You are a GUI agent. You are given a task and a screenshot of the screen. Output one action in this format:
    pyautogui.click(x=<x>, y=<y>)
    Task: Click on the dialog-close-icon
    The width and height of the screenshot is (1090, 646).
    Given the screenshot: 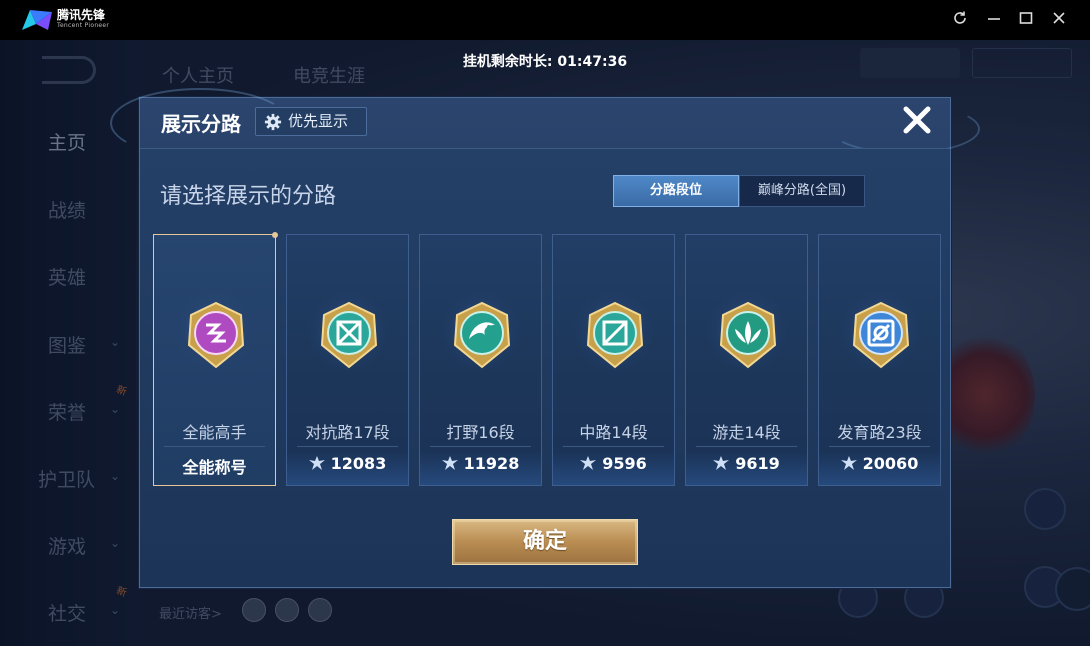 What is the action you would take?
    pyautogui.click(x=917, y=120)
    